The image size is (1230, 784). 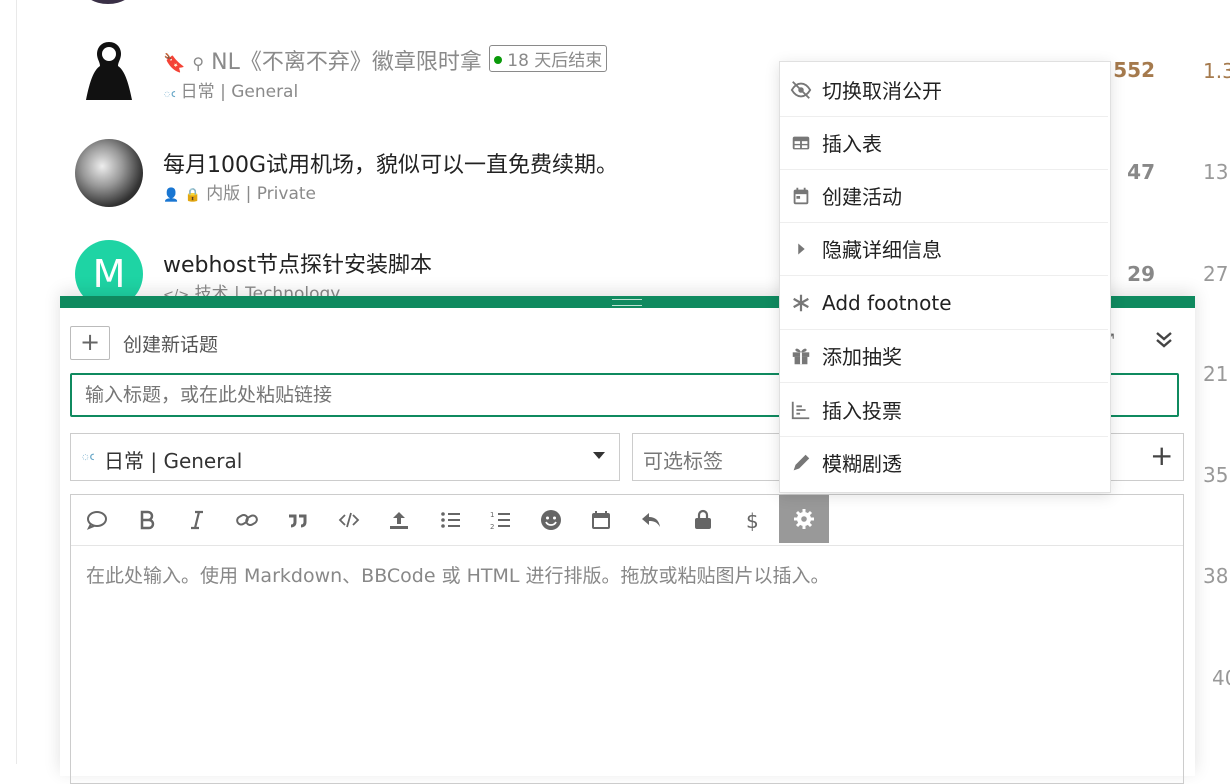 I want to click on svg-text: 2, so click(x=492, y=527).